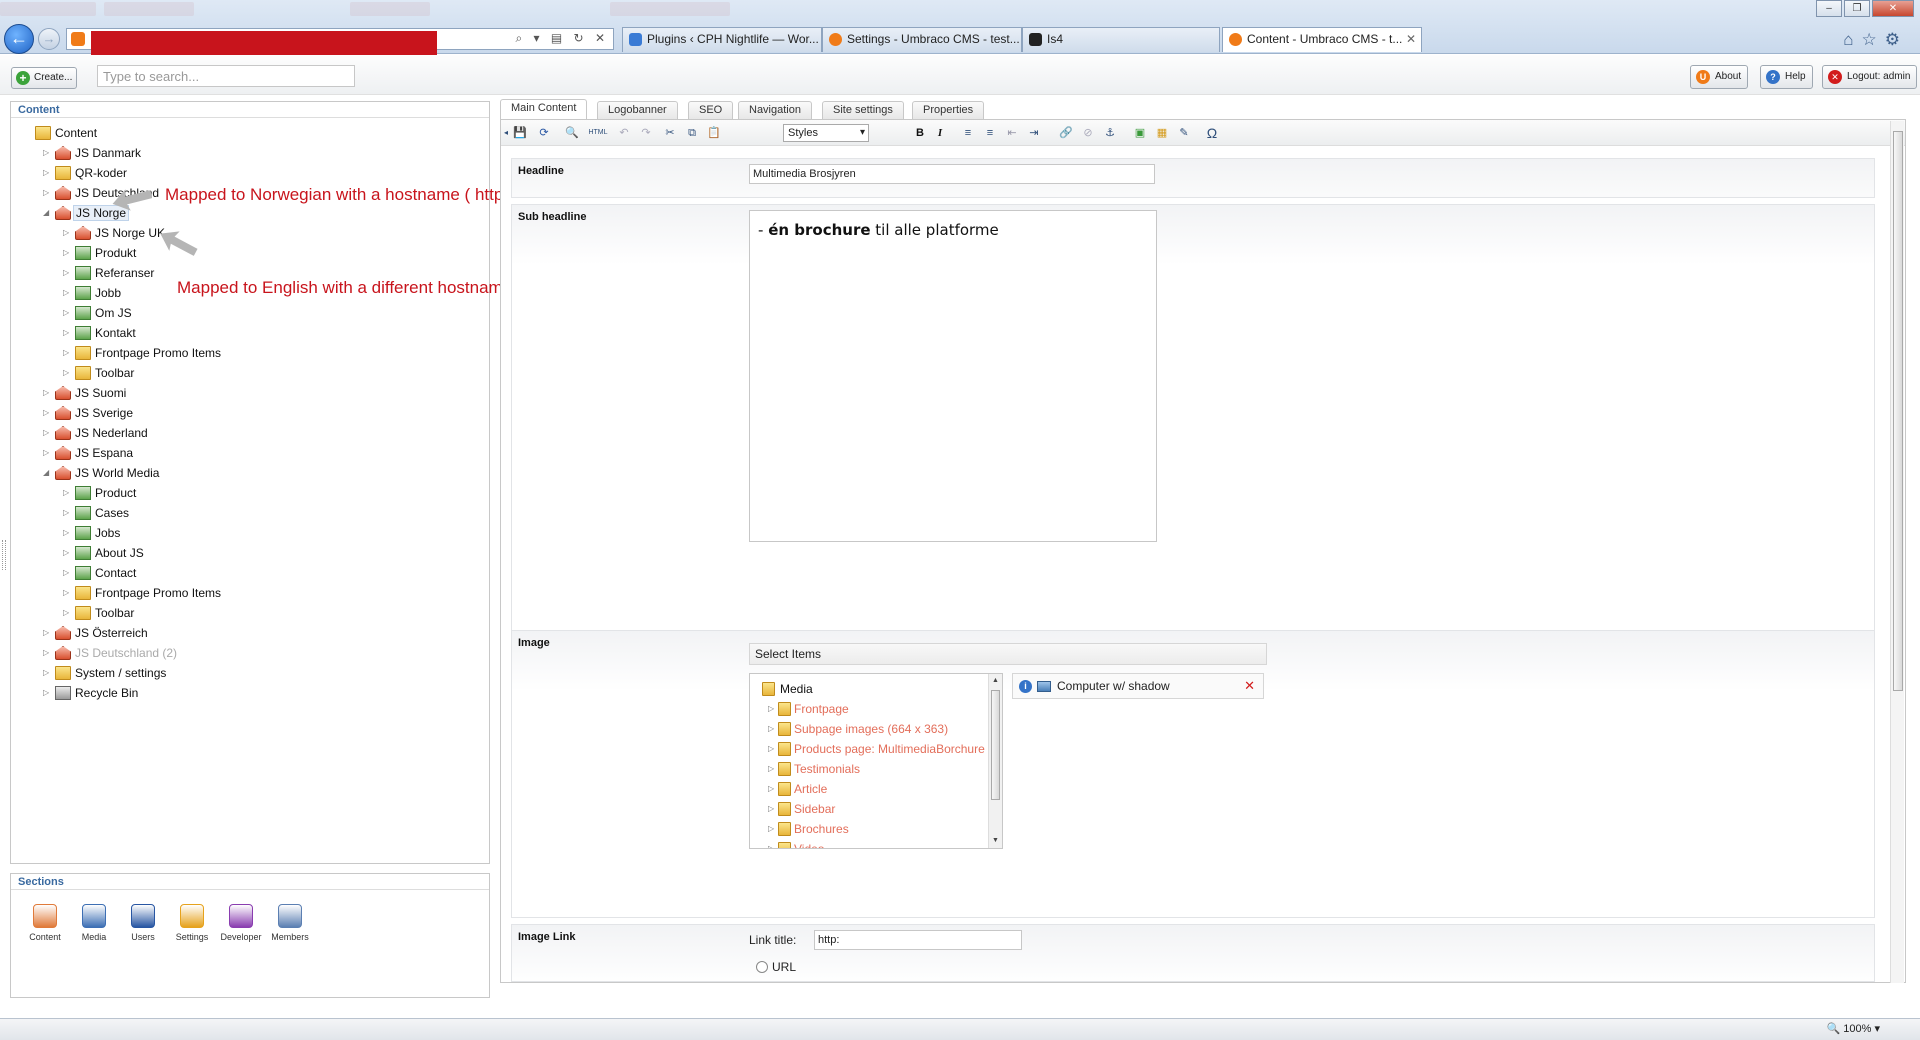 The image size is (1920, 1040). Describe the element at coordinates (995, 745) in the screenshot. I see `scroll-thumb` at that location.